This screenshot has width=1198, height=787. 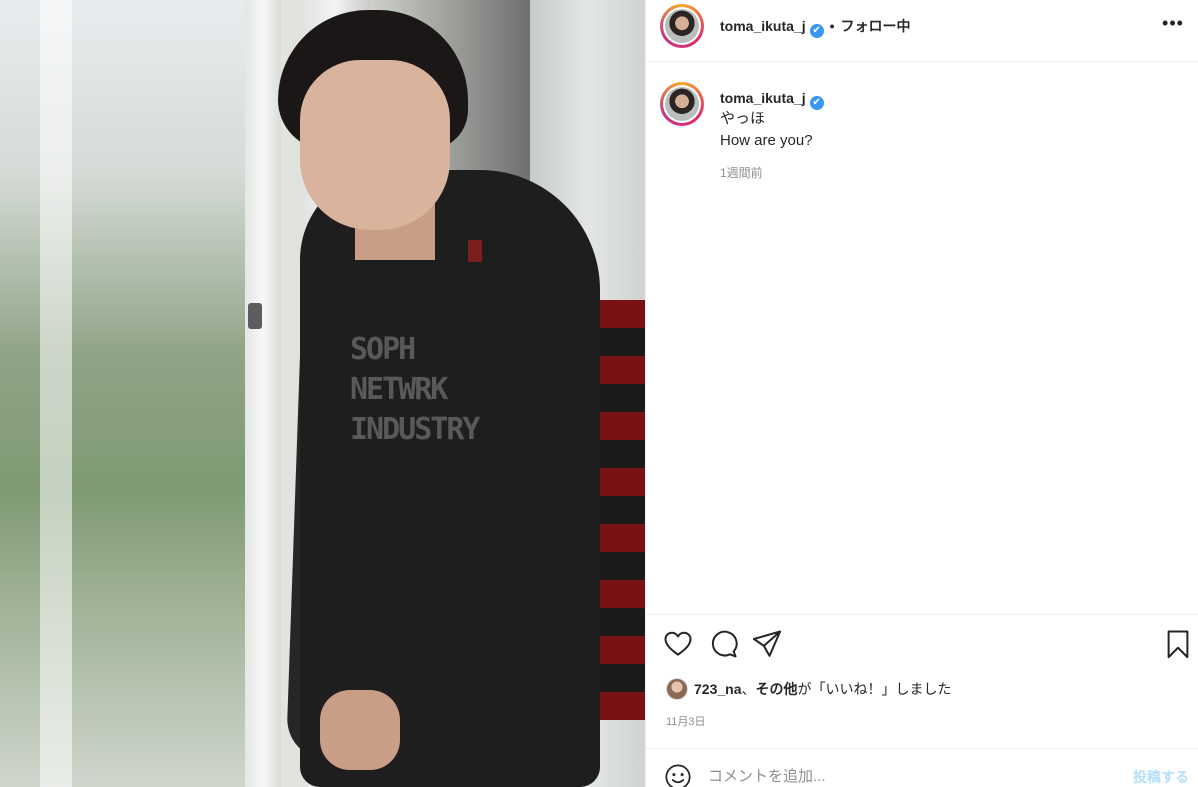 What do you see at coordinates (741, 172) in the screenshot?
I see `caption-timestamp: 1週間前` at bounding box center [741, 172].